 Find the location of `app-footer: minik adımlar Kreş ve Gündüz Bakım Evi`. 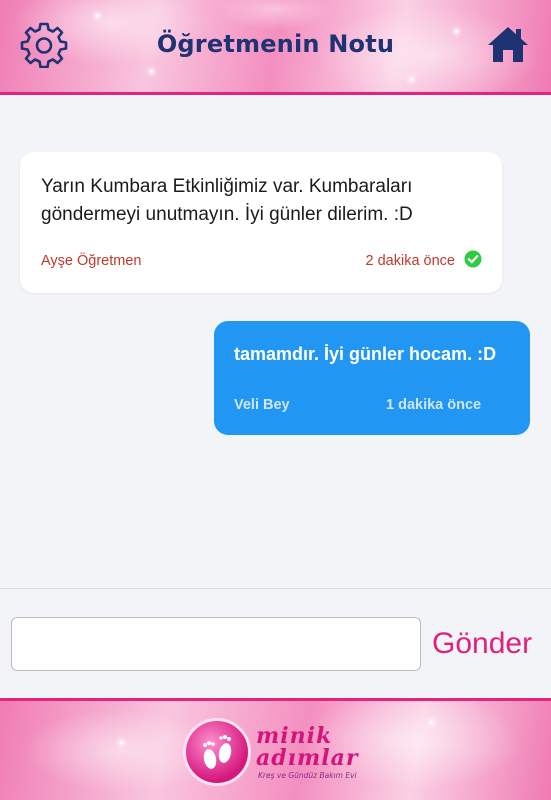

app-footer: minik adımlar Kreş ve Gündüz Bakım Evi is located at coordinates (275, 749).